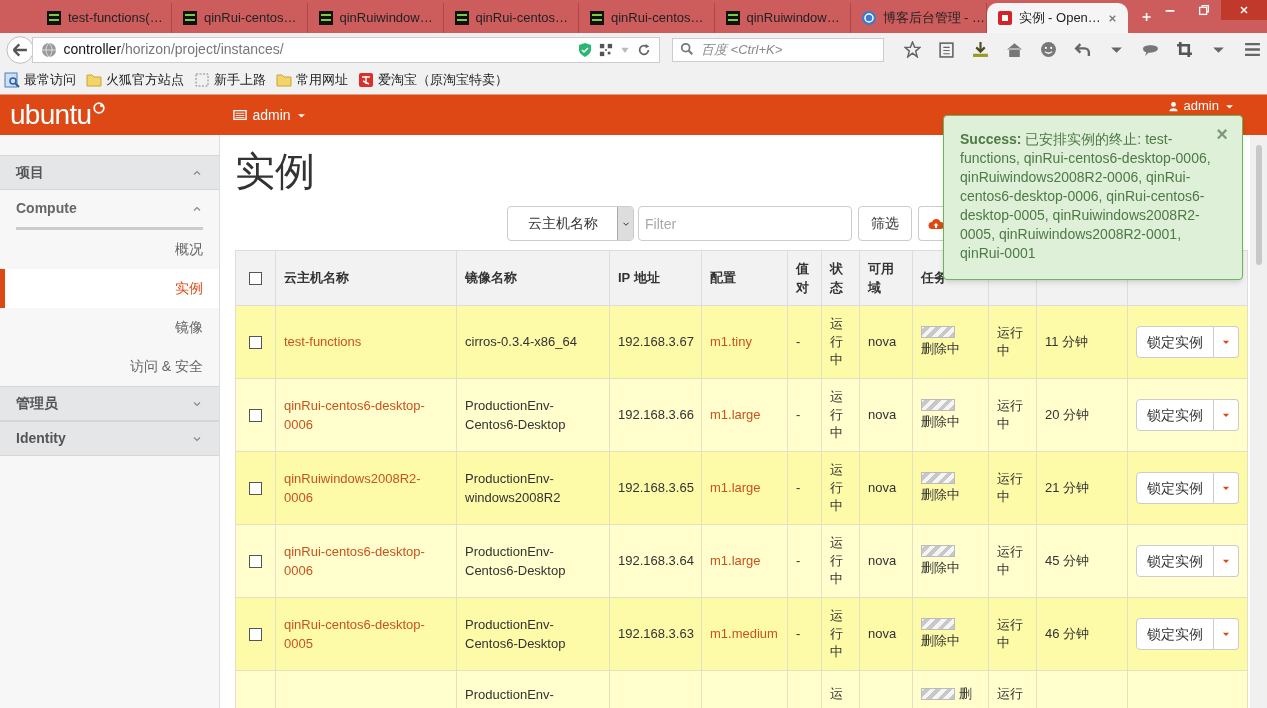 The height and width of the screenshot is (708, 1267). I want to click on download-icon, so click(980, 49).